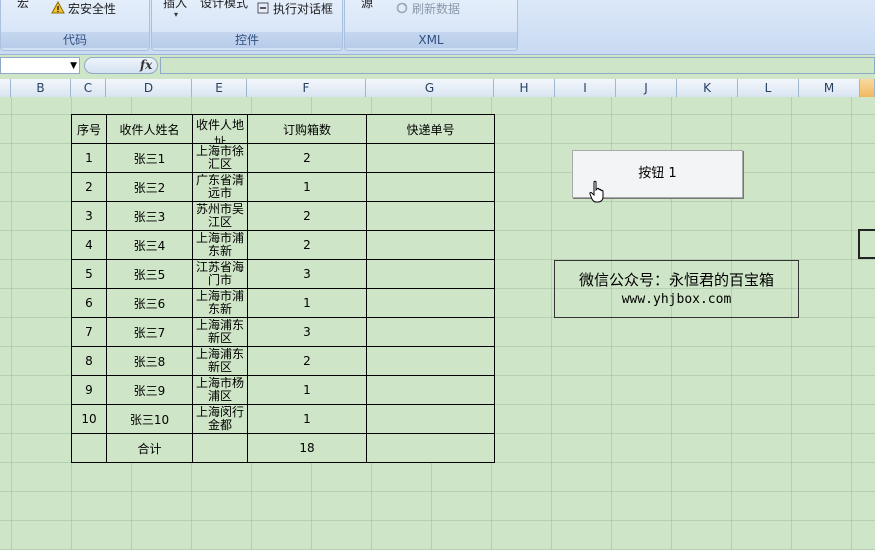 This screenshot has width=875, height=550. I want to click on insert-function-icon: fx, so click(146, 65).